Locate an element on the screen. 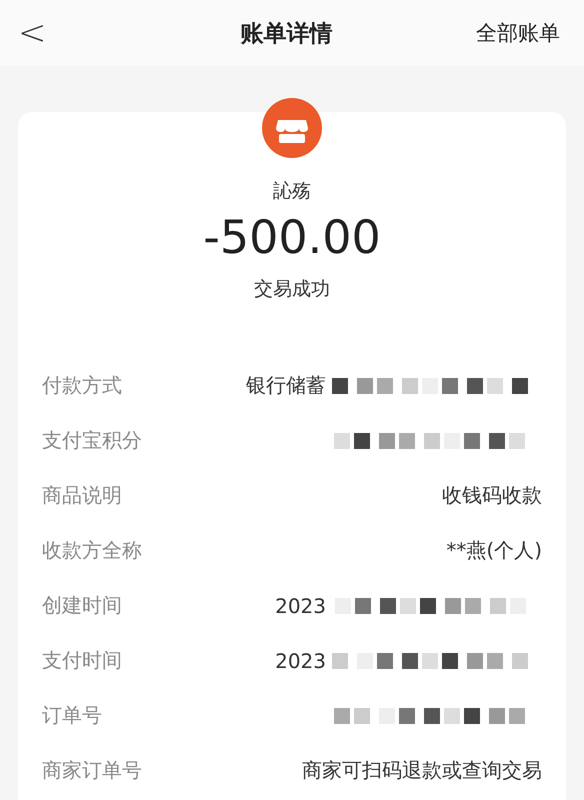 Image resolution: width=584 pixels, height=800 pixels. field-value: 收钱码收款 is located at coordinates (492, 495).